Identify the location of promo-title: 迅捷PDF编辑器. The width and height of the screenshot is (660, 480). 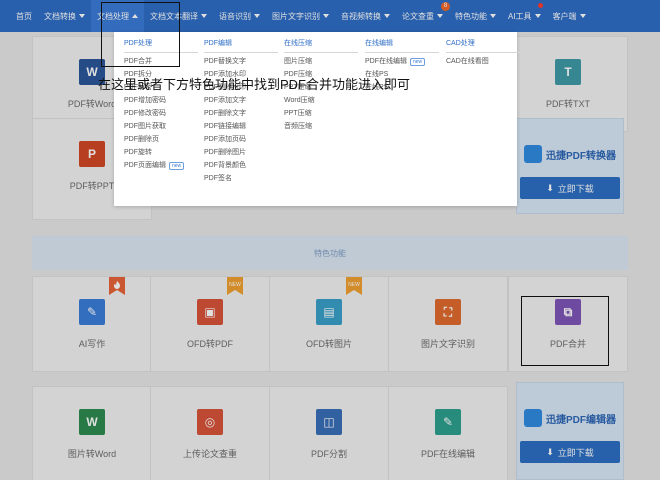
(581, 420).